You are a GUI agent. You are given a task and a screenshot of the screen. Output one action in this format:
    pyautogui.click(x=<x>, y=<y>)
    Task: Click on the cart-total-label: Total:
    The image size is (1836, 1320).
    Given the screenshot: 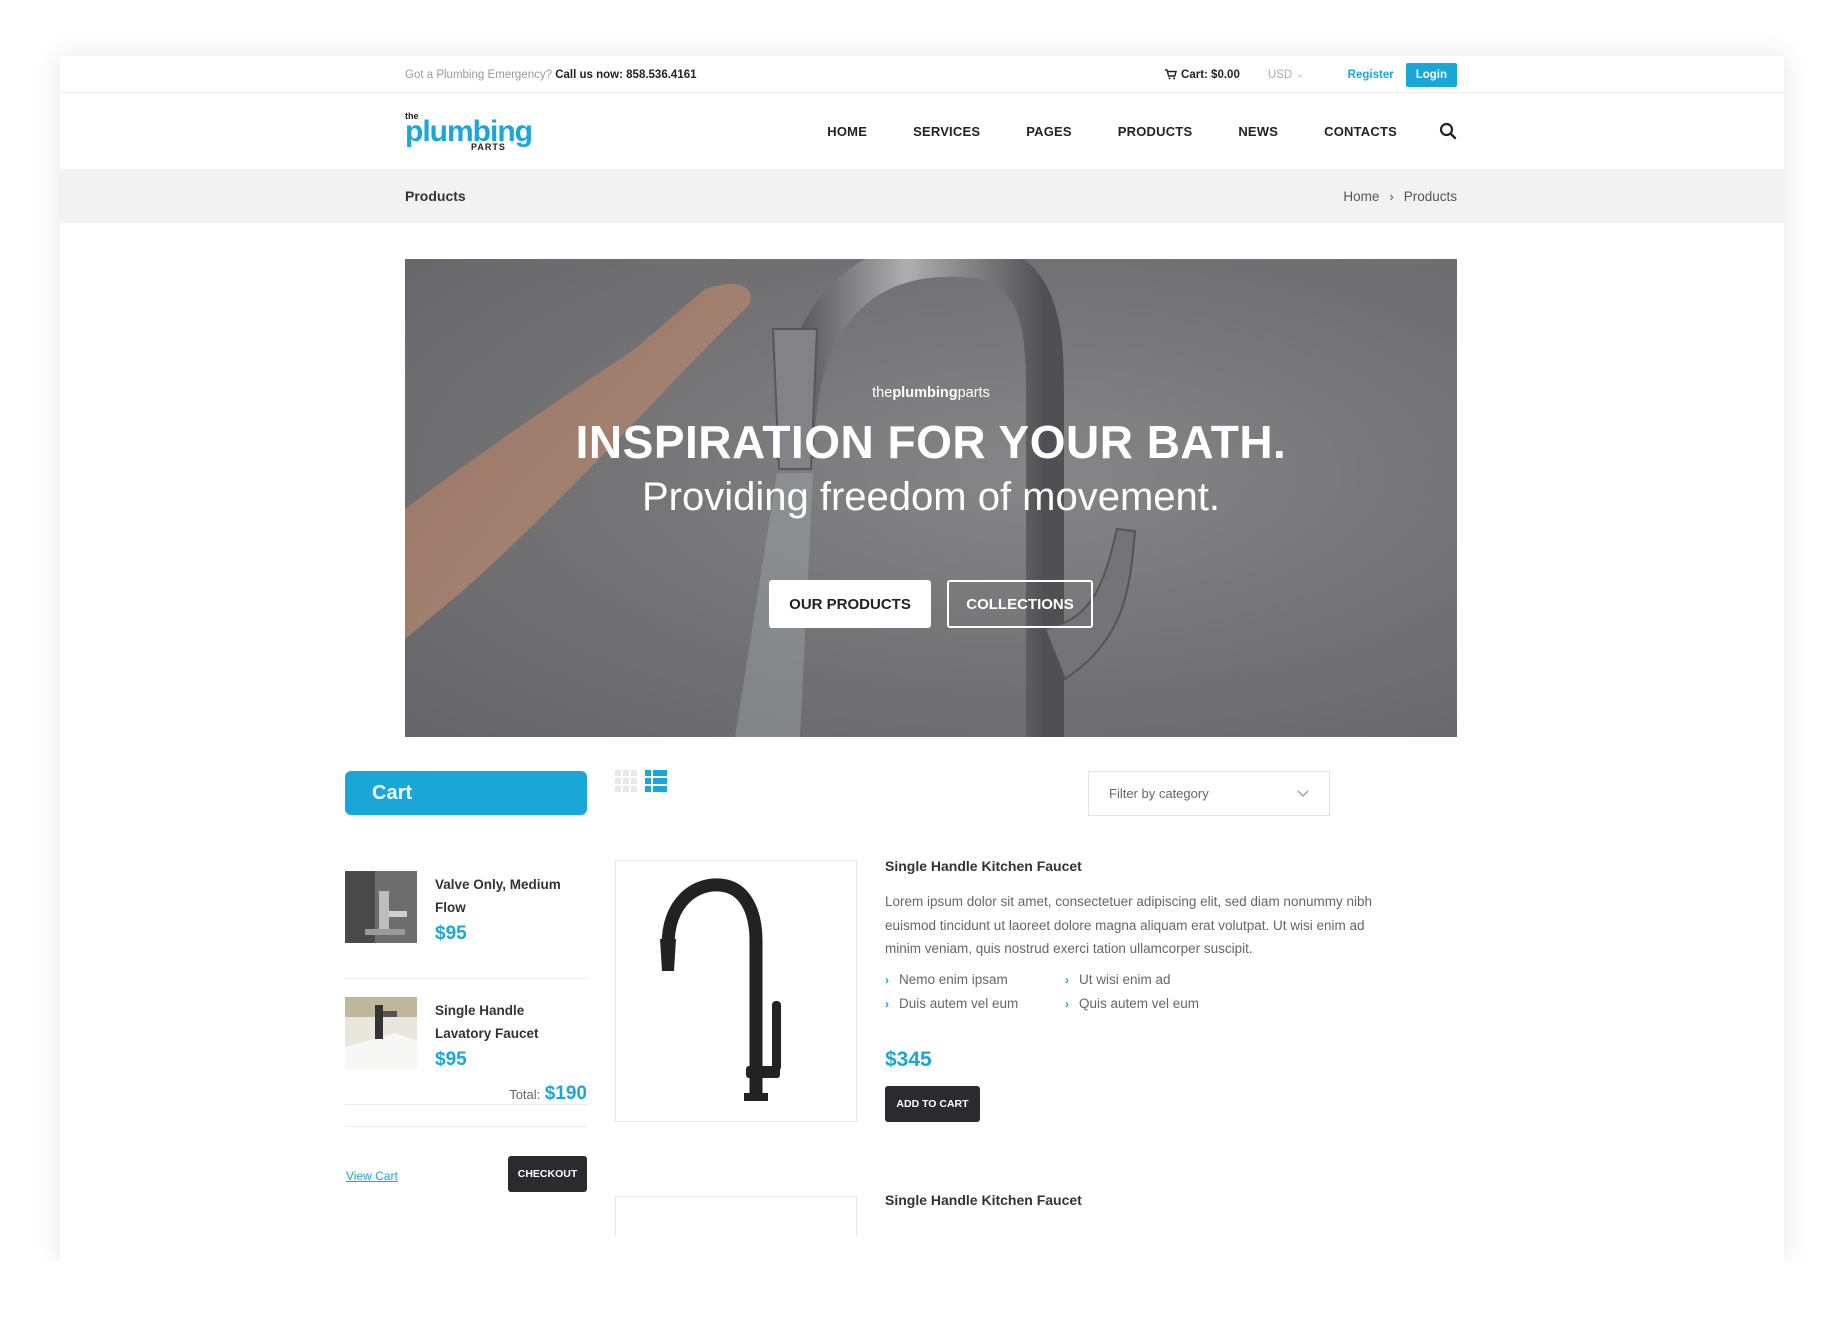 What is the action you would take?
    pyautogui.click(x=525, y=1094)
    